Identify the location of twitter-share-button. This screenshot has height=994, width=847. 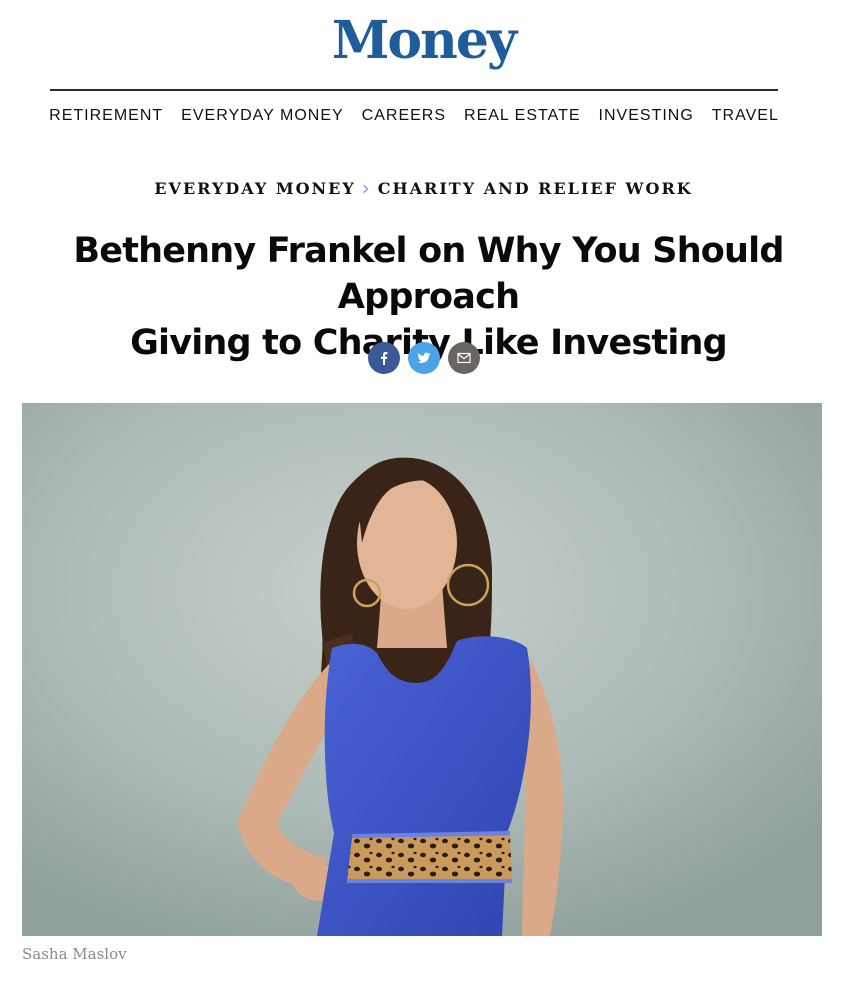
(423, 358).